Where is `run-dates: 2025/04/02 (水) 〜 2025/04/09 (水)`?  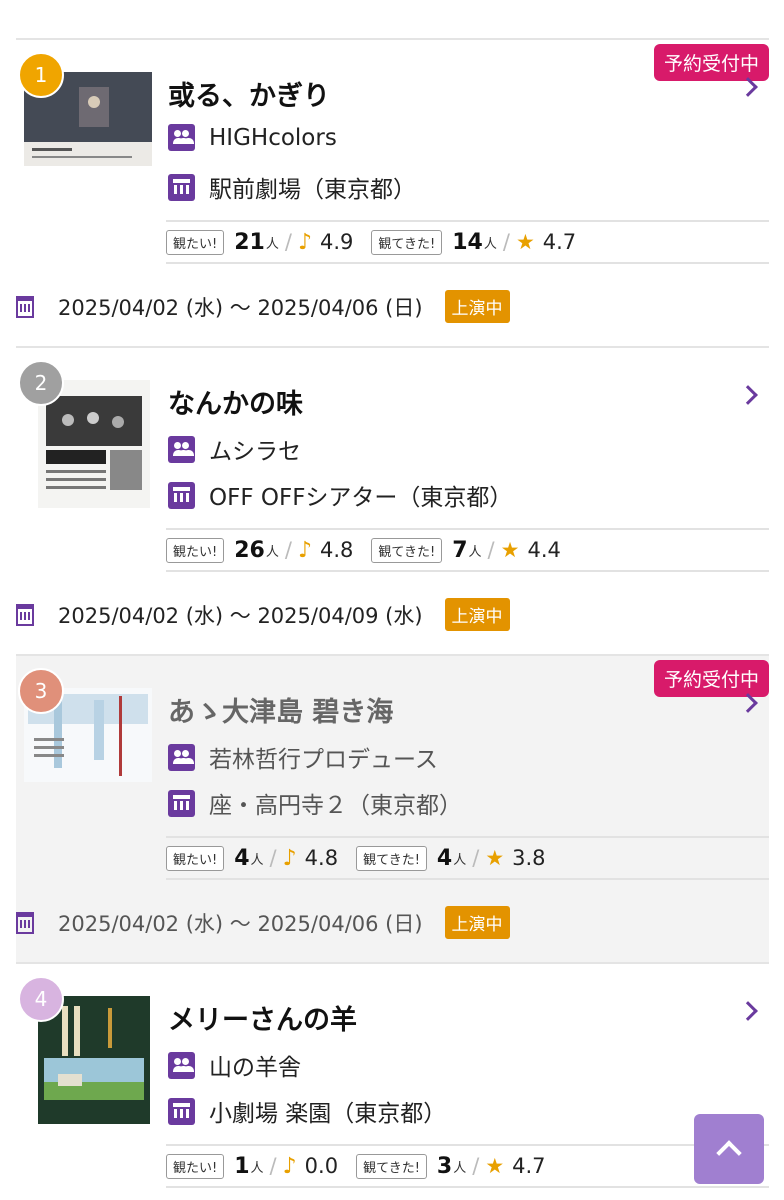
run-dates: 2025/04/02 (水) 〜 2025/04/09 (水) is located at coordinates (240, 615).